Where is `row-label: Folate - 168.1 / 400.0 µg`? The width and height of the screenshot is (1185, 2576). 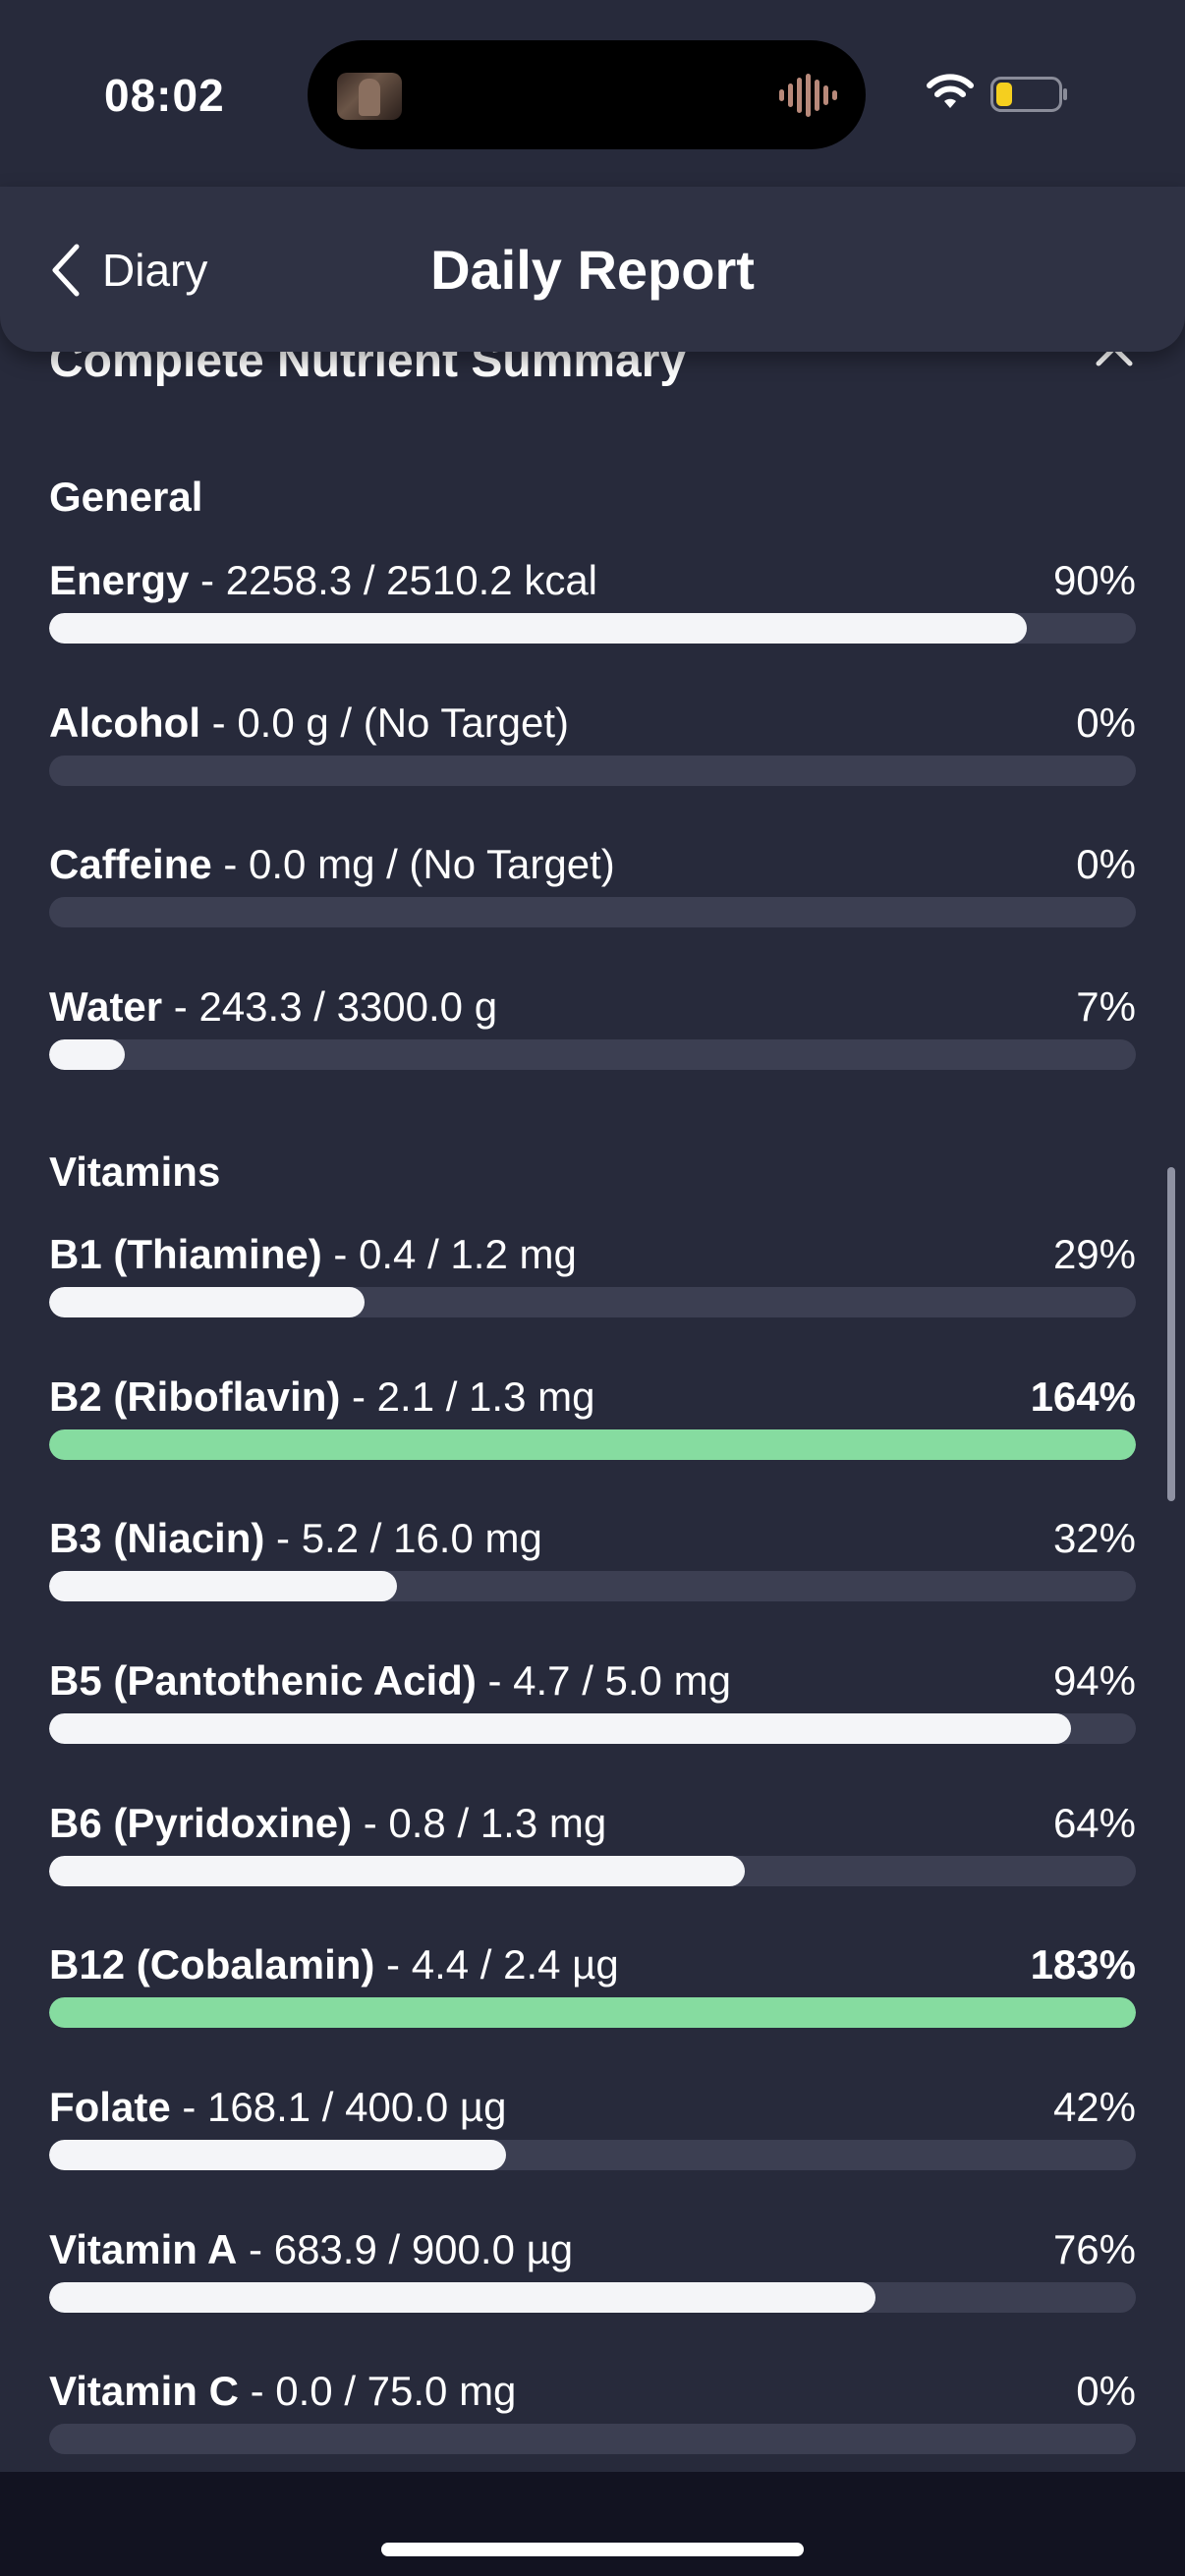 row-label: Folate - 168.1 / 400.0 µg is located at coordinates (278, 2107).